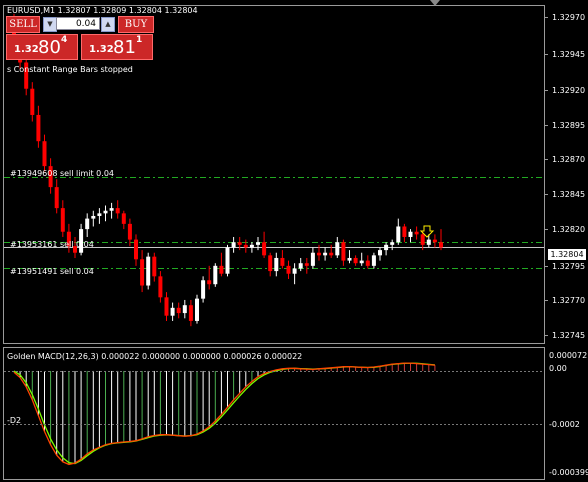 The image size is (588, 482). Describe the element at coordinates (108, 24) in the screenshot. I see `lot-increase-icon: ▲` at that location.